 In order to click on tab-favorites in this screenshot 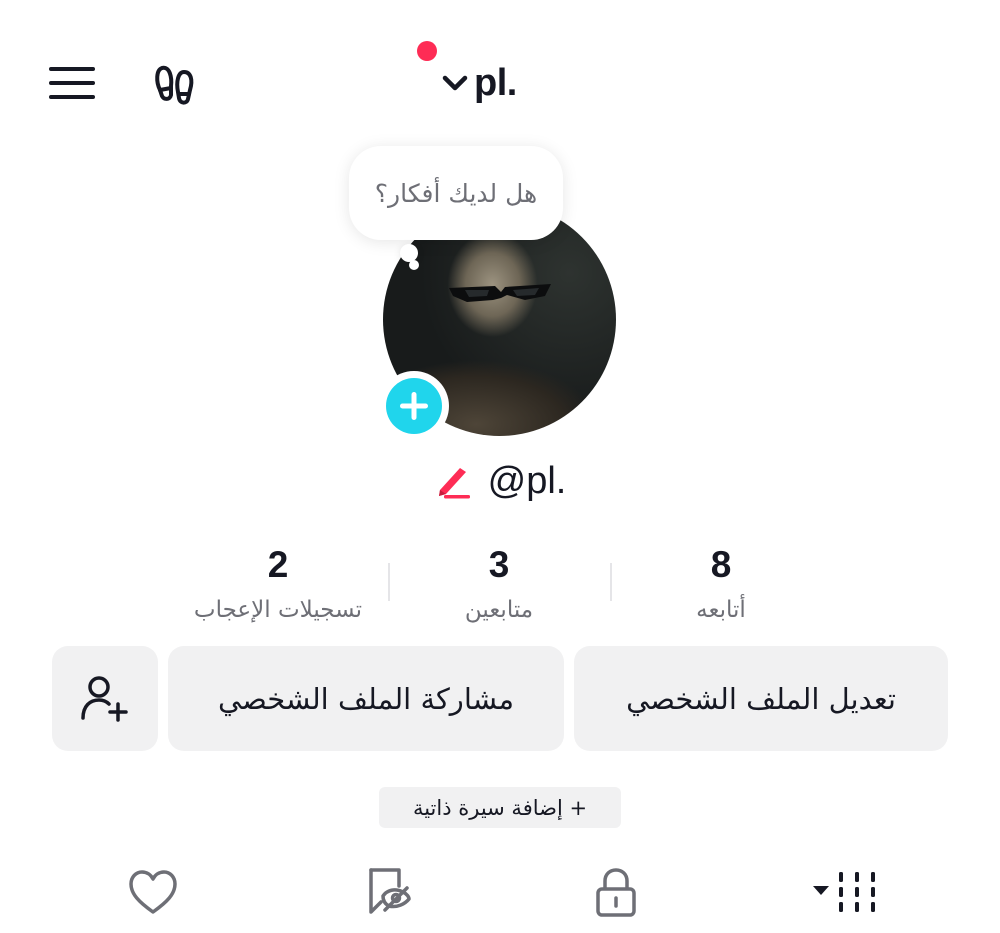, I will do `click(387, 892)`.